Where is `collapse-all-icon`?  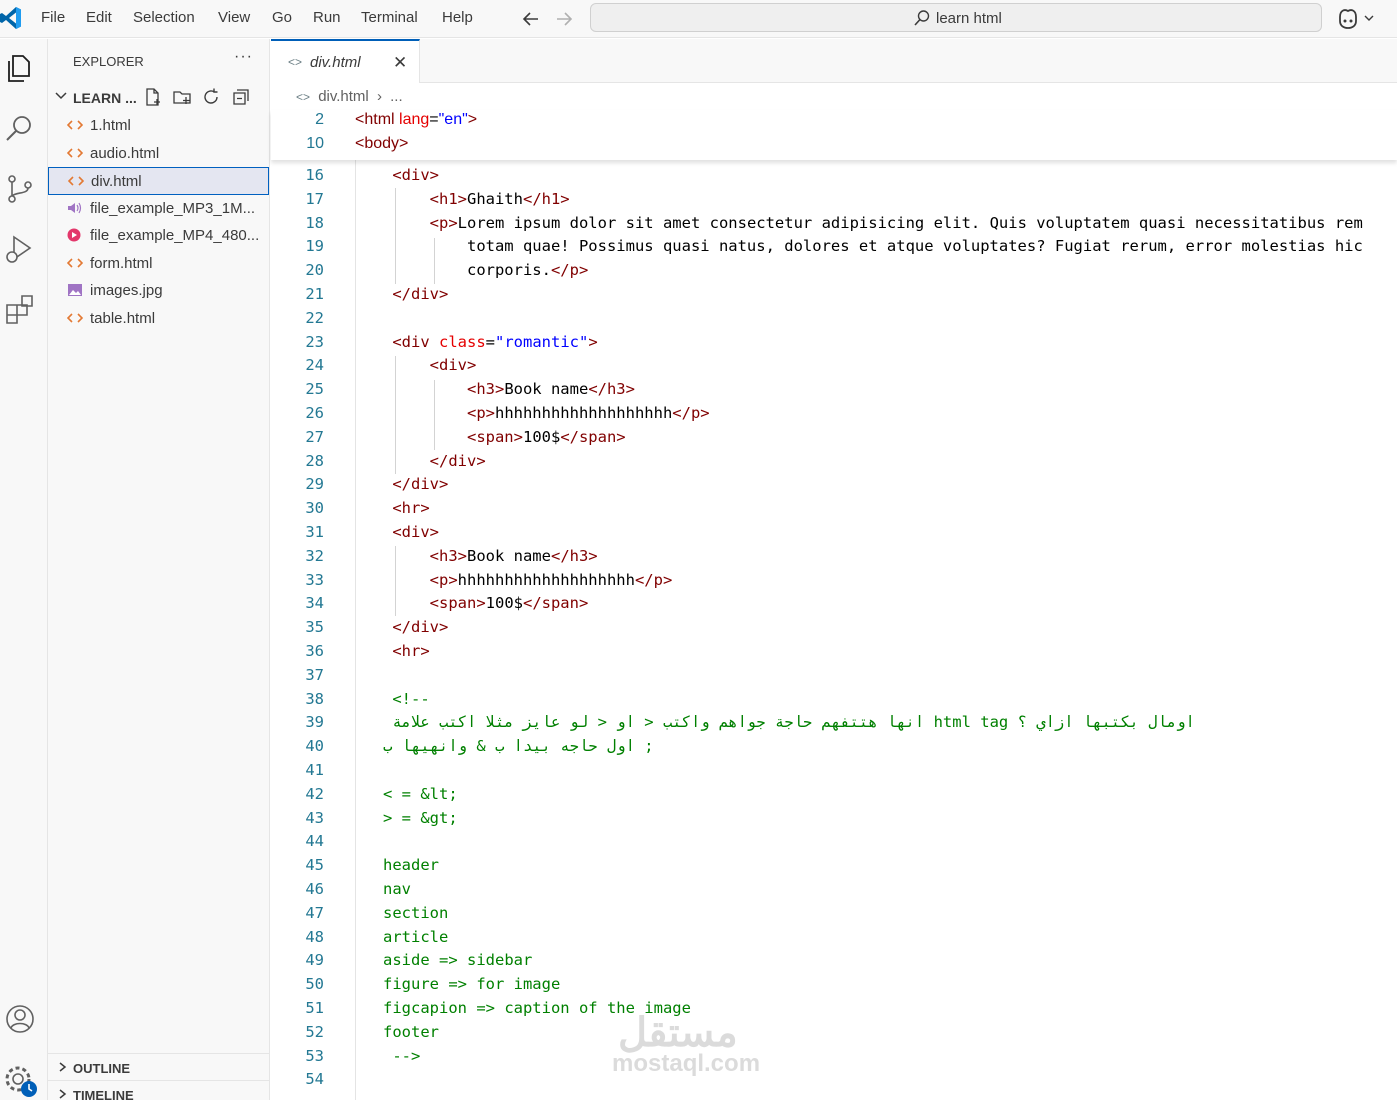 collapse-all-icon is located at coordinates (241, 97).